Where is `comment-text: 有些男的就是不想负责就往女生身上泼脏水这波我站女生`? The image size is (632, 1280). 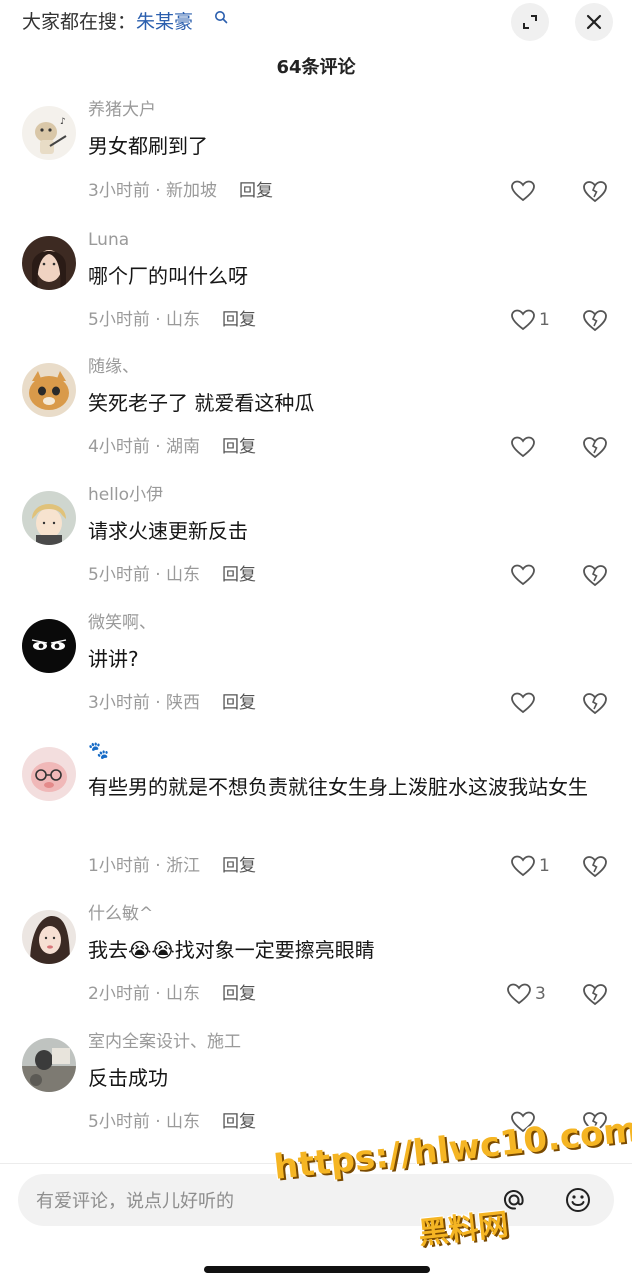
comment-text: 有些男的就是不想负责就往女生身上泼脏水这波我站女生 is located at coordinates (338, 787).